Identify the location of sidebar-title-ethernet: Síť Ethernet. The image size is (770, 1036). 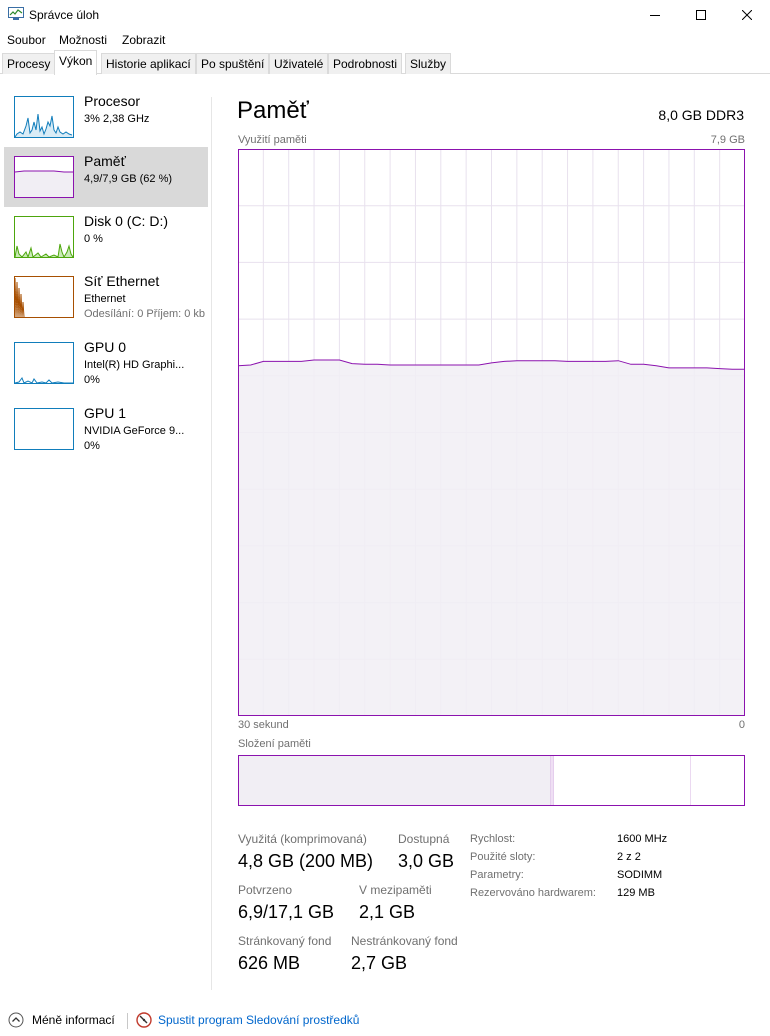
(122, 281).